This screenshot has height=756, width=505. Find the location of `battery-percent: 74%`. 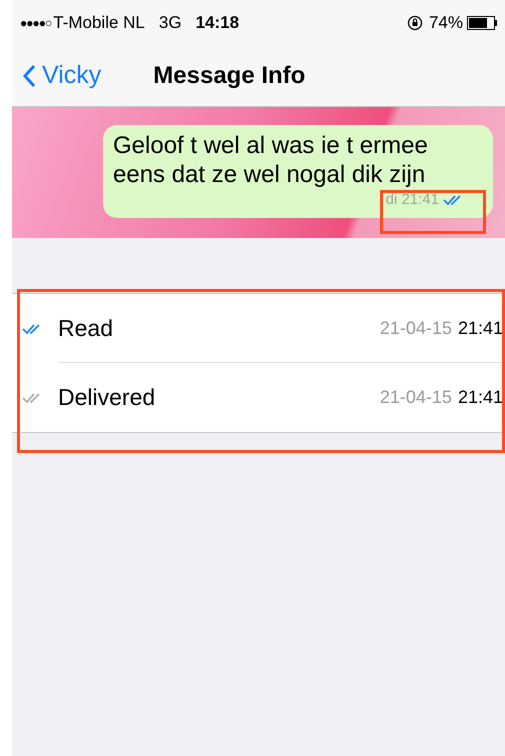

battery-percent: 74% is located at coordinates (445, 23).